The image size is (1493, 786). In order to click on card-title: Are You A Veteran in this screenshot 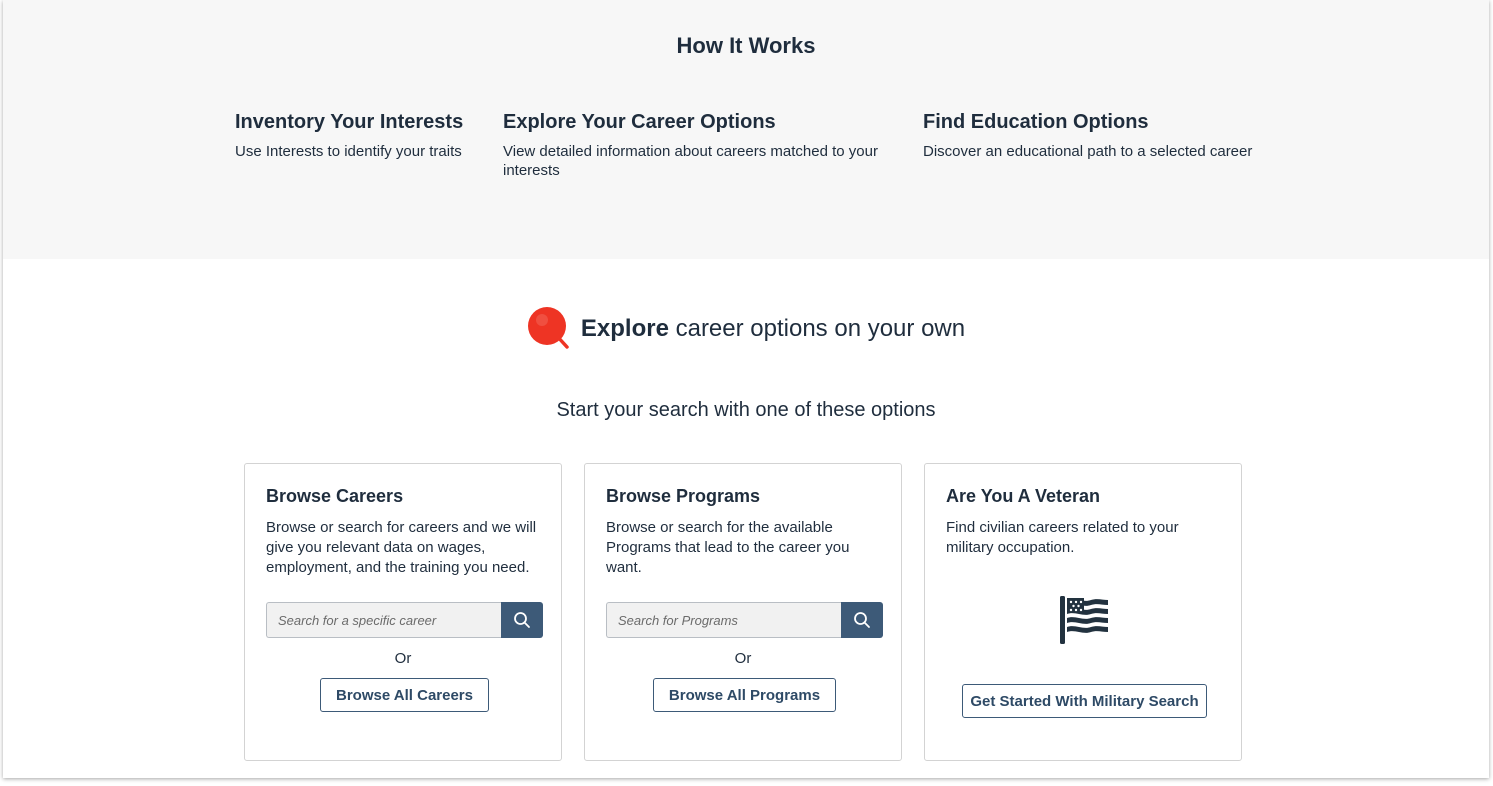, I will do `click(1023, 496)`.